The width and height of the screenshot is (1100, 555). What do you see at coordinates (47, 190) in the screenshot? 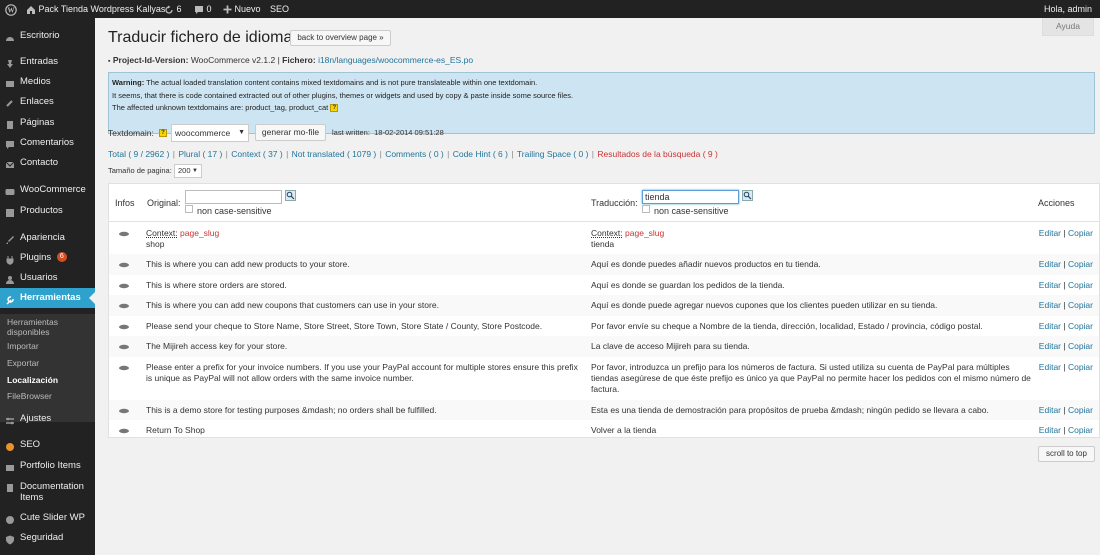
I see `sidebar-item-woocommerce: WooCommerce` at bounding box center [47, 190].